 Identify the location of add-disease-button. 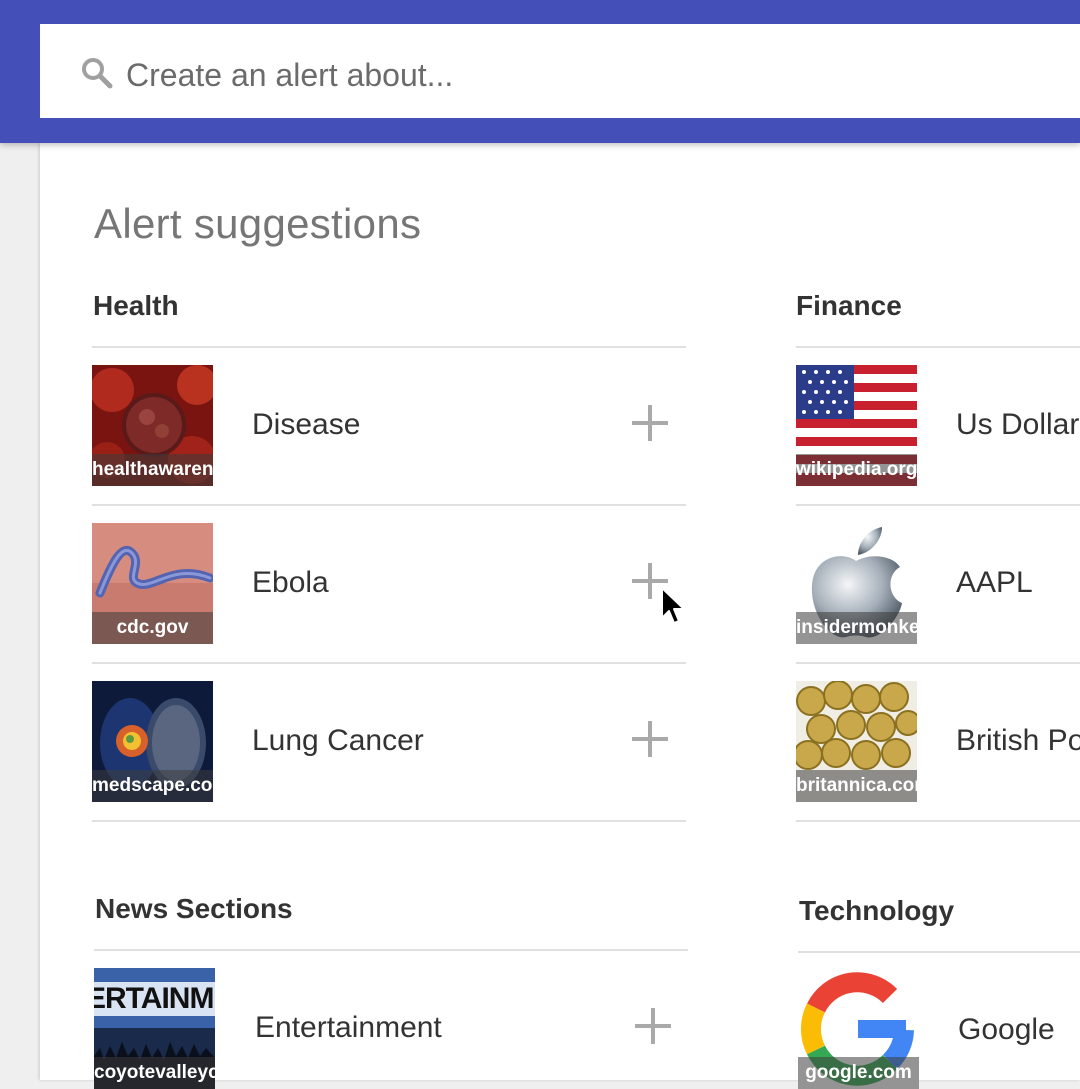
(650, 423).